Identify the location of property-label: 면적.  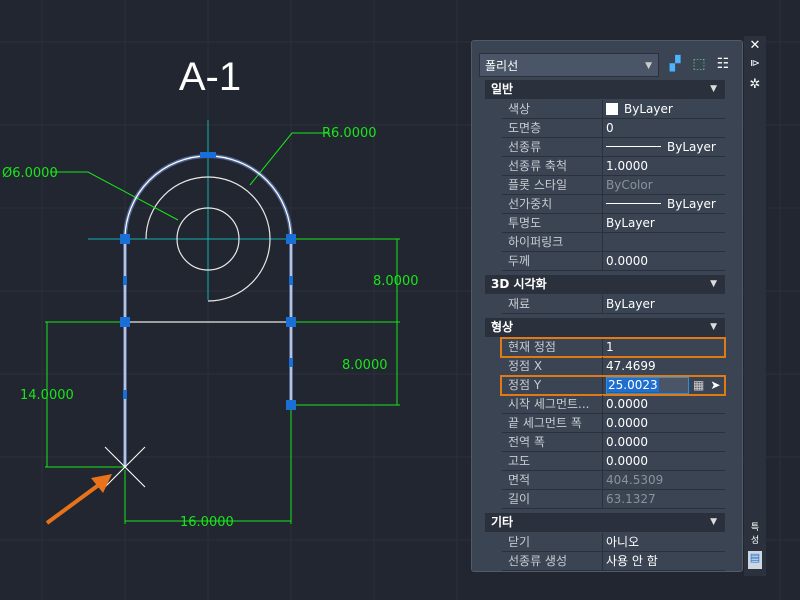
(519, 480).